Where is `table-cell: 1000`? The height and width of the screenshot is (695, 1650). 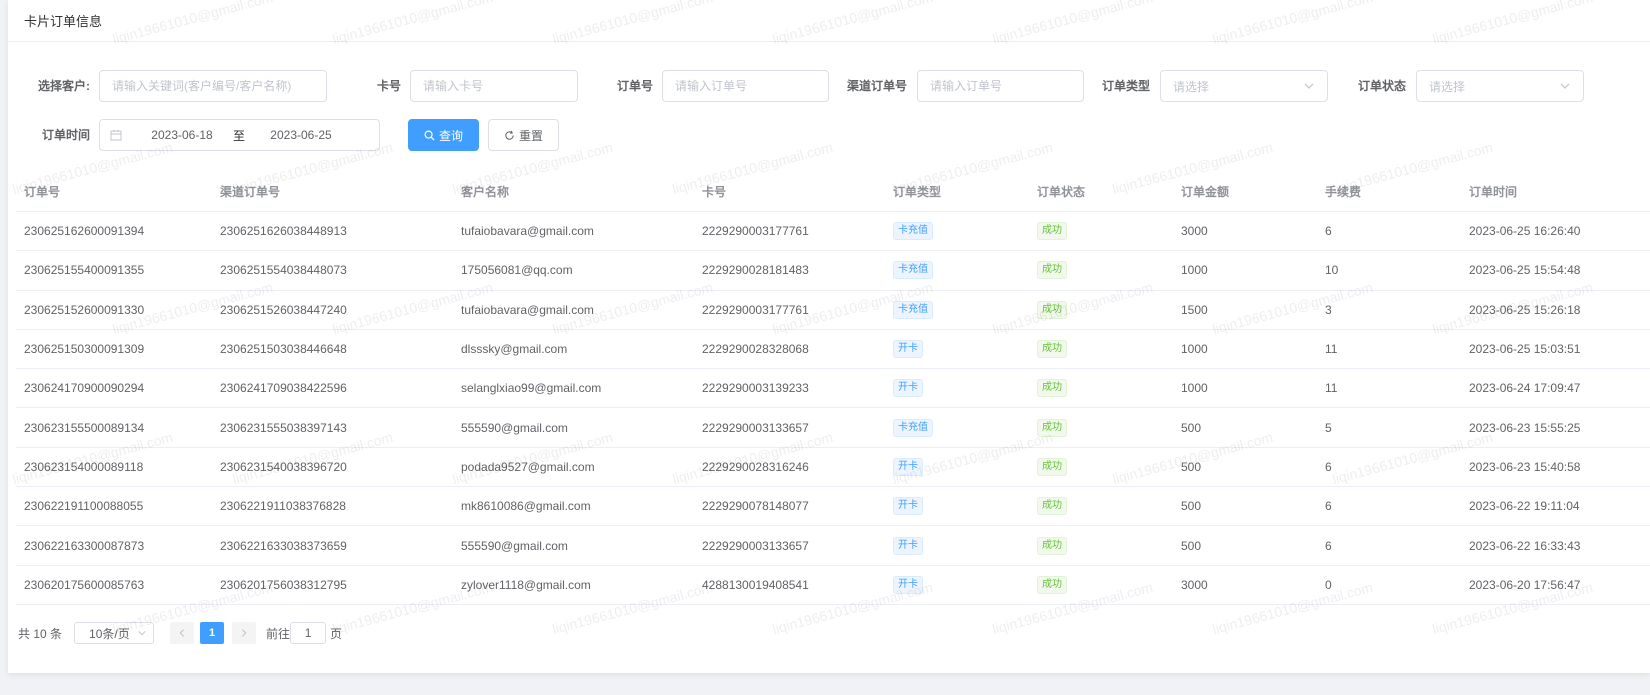 table-cell: 1000 is located at coordinates (1194, 388).